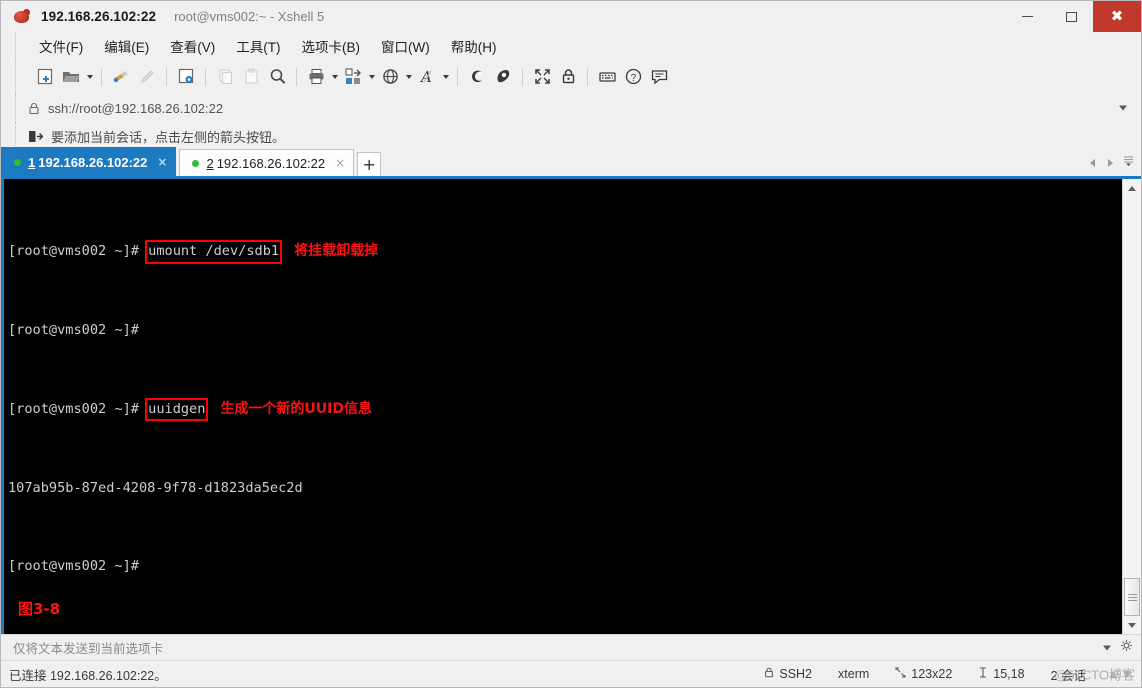 The image size is (1142, 688). Describe the element at coordinates (214, 252) in the screenshot. I see `highlighted-command: umount /dev/sdb1` at that location.